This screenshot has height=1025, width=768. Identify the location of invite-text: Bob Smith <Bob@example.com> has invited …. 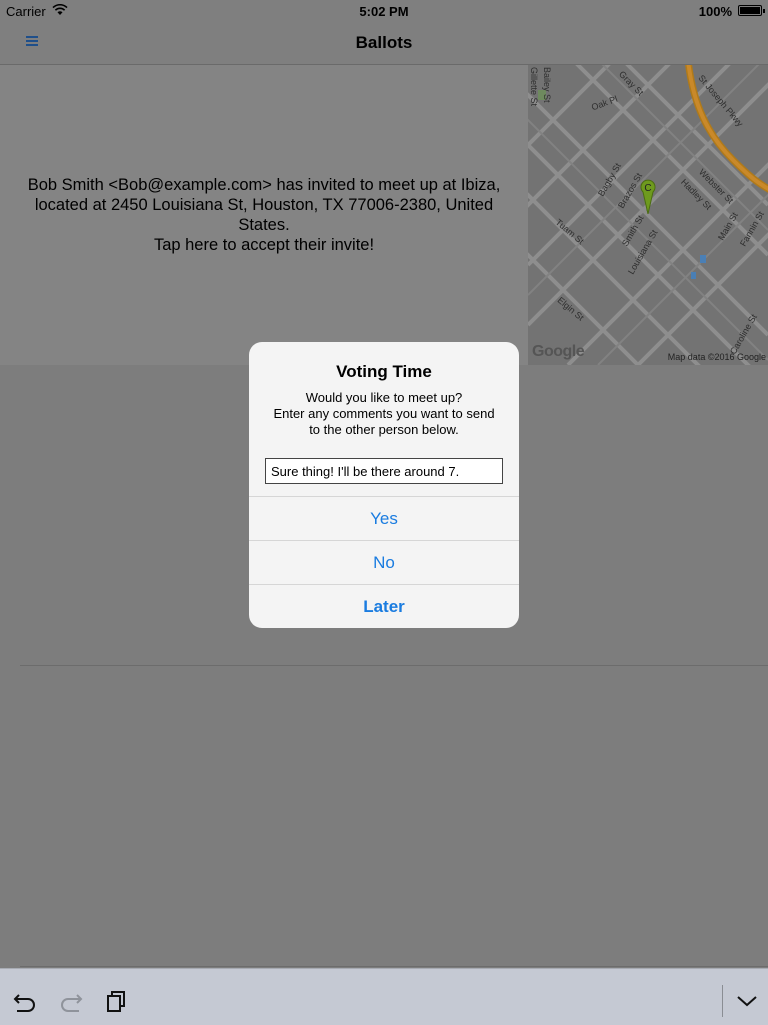
(264, 215).